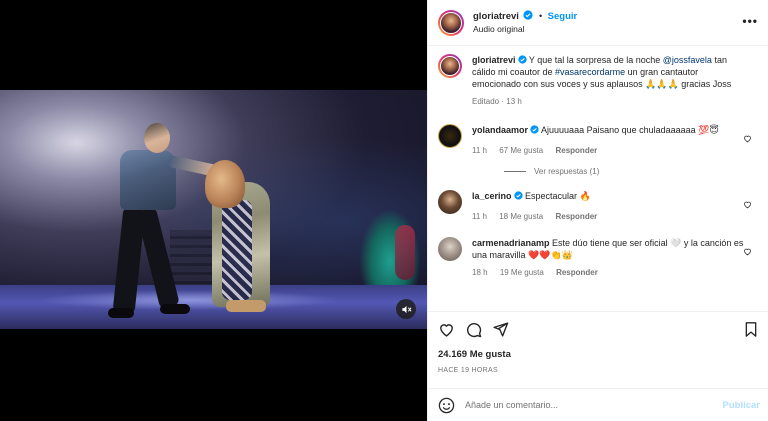 The width and height of the screenshot is (768, 421). Describe the element at coordinates (225, 184) in the screenshot. I see `performer-woman-hair` at that location.